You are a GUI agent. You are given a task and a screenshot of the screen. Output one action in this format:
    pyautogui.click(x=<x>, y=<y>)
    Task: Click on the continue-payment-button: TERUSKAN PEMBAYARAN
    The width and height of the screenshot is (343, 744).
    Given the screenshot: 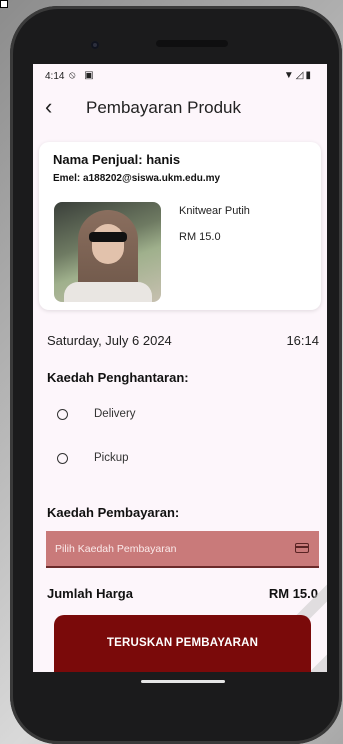 What is the action you would take?
    pyautogui.click(x=182, y=643)
    